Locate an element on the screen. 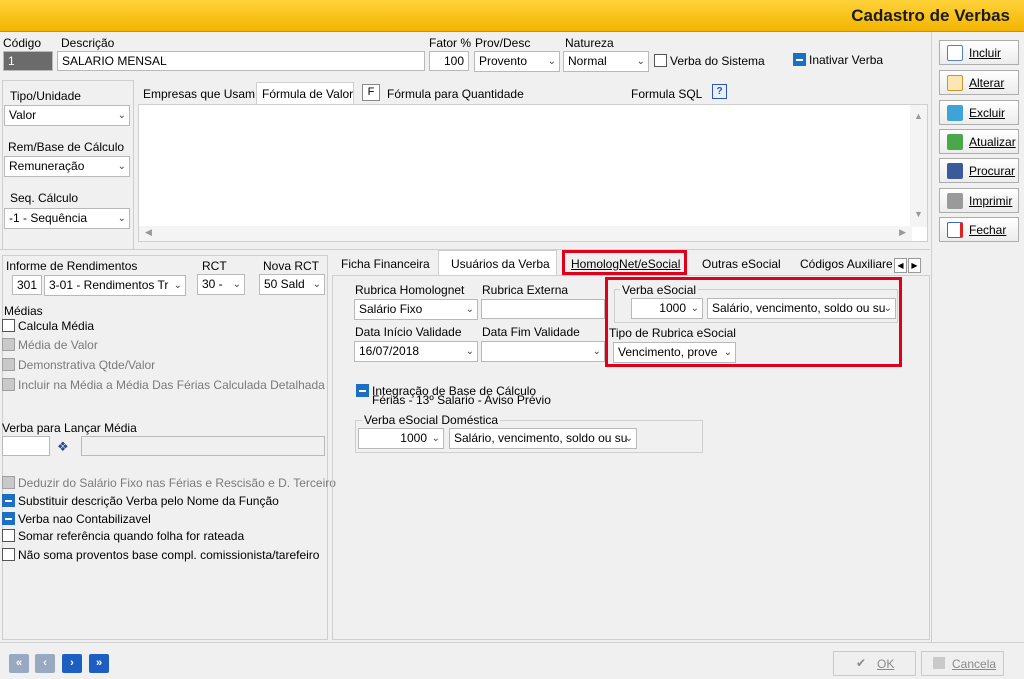  nao-contab-checkbox: Verba nao Contabilizavel is located at coordinates (76, 518).